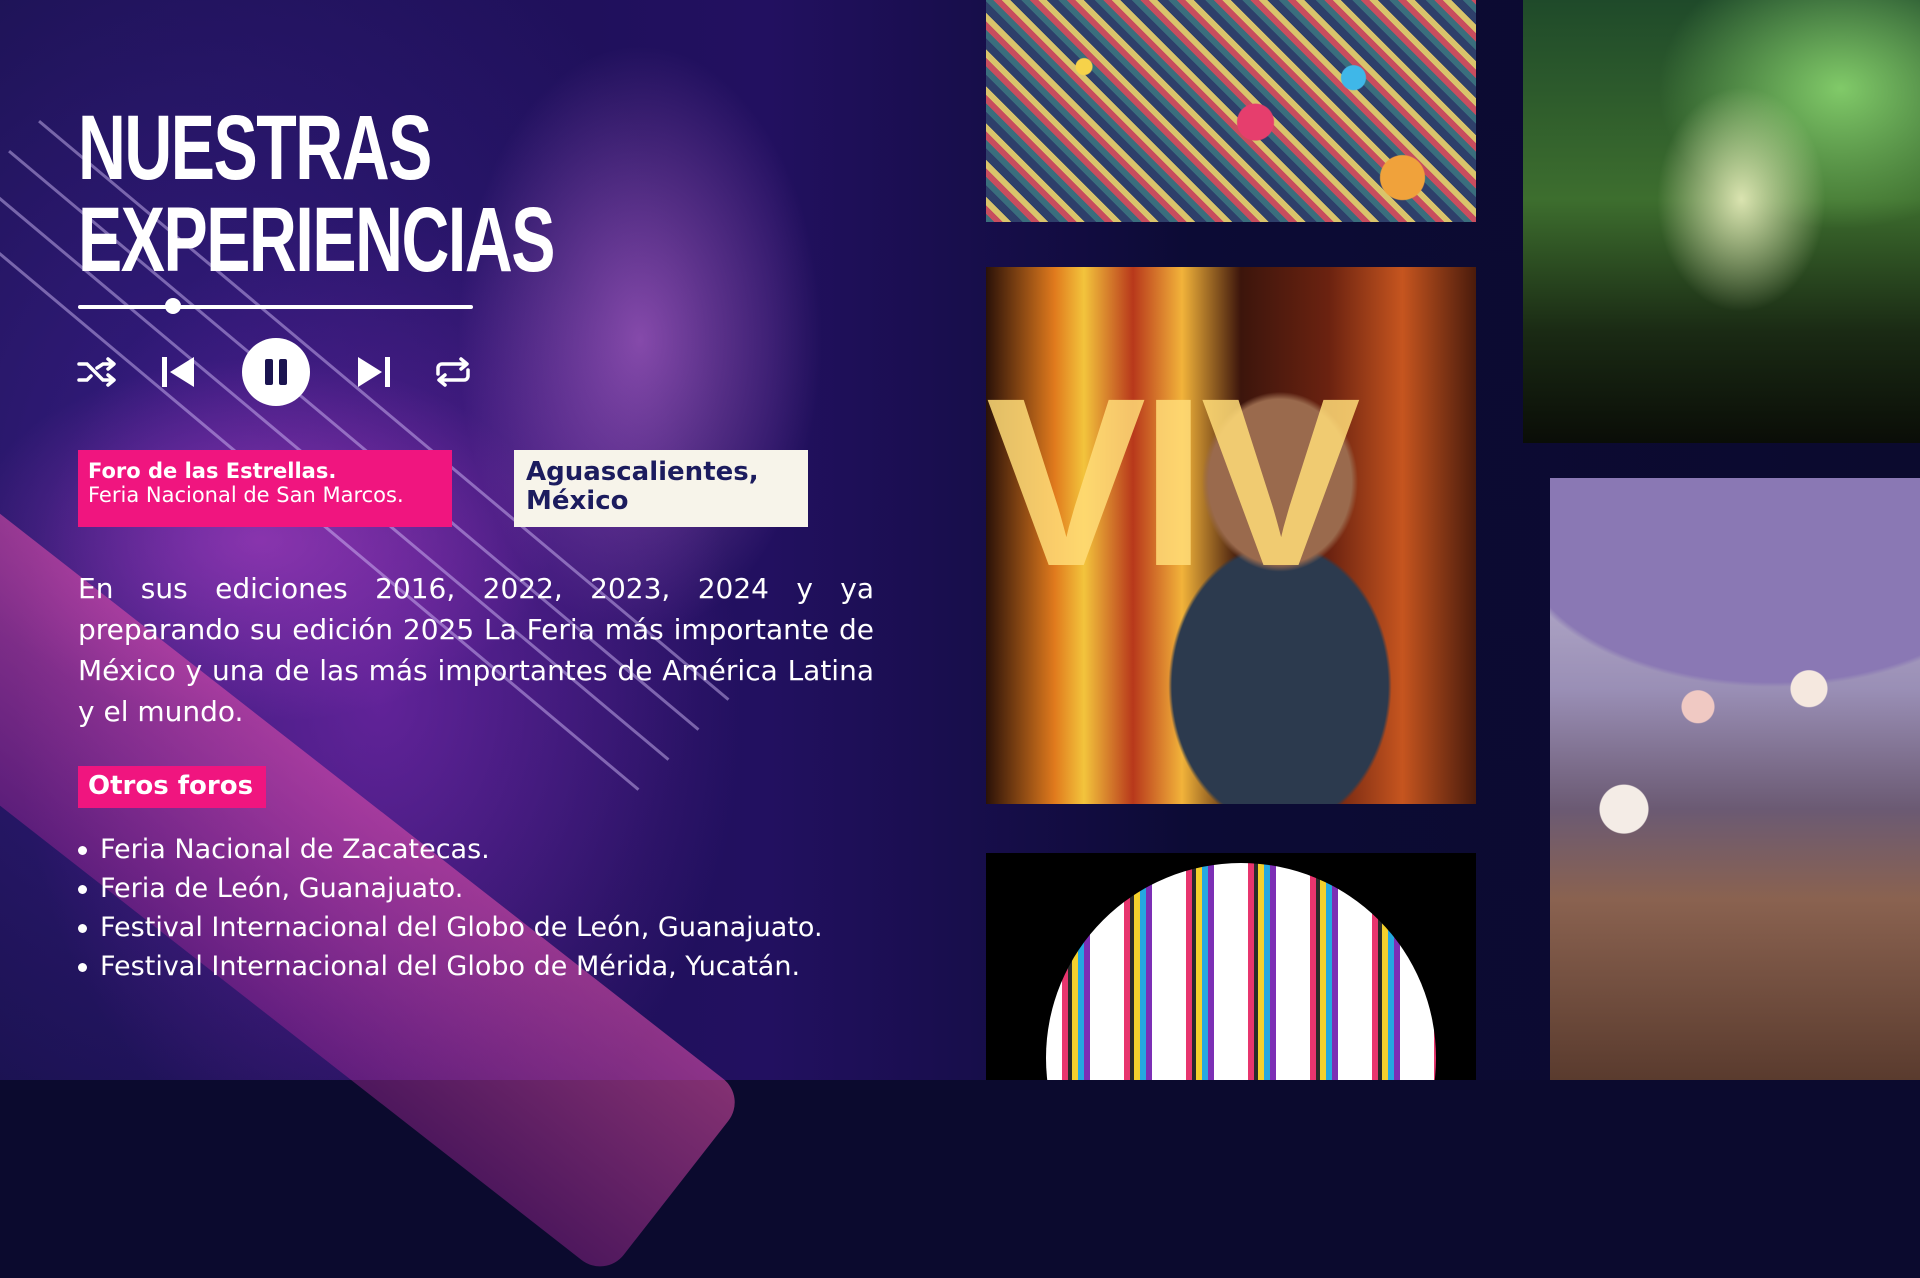 This screenshot has width=1920, height=1278. I want to click on repeat-icon, so click(453, 372).